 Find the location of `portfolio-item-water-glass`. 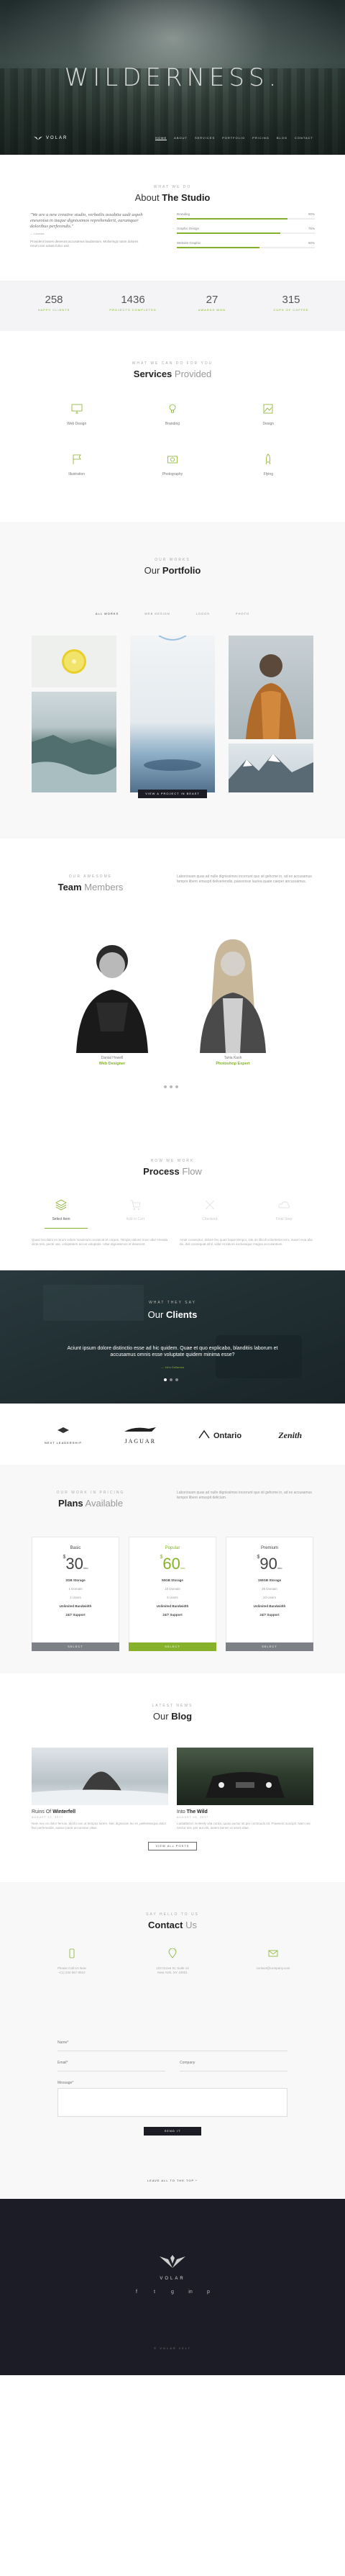

portfolio-item-water-glass is located at coordinates (172, 714).